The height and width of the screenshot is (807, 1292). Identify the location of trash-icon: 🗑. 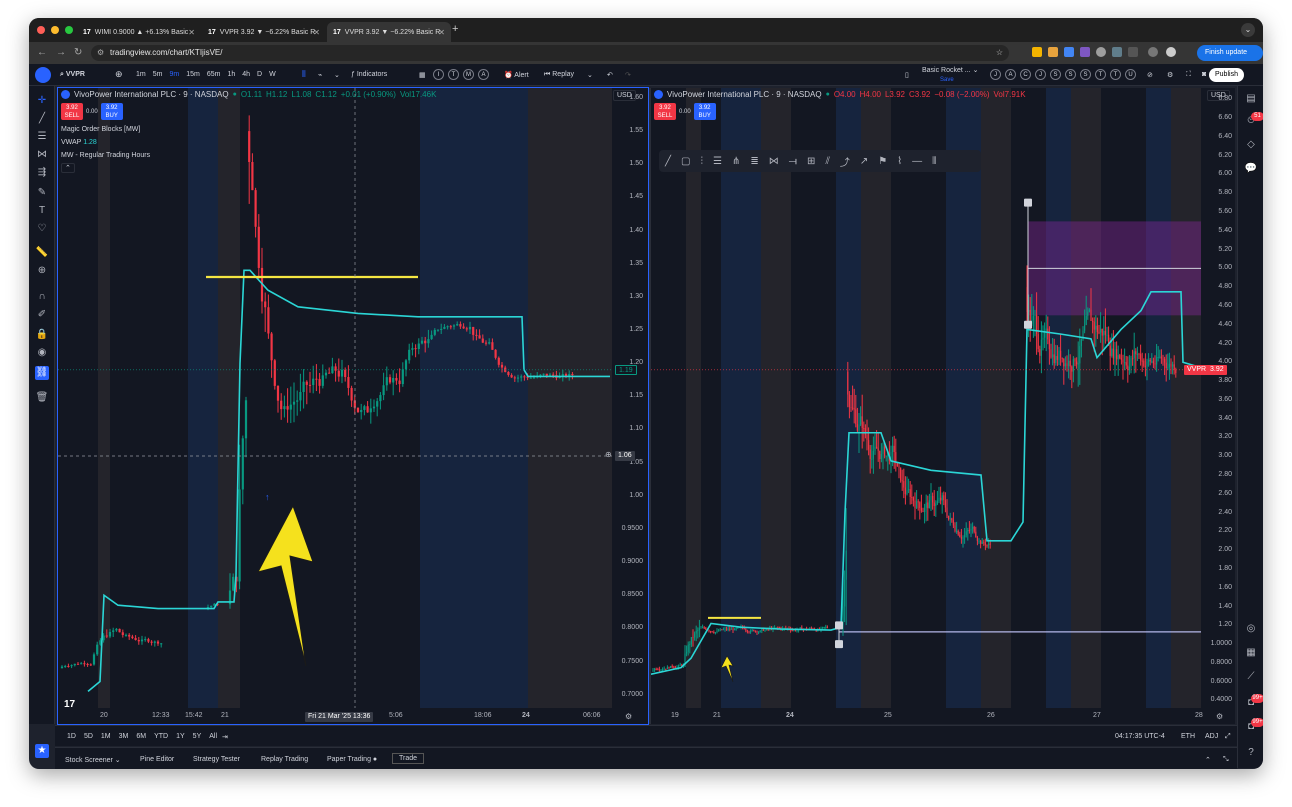
(42, 398).